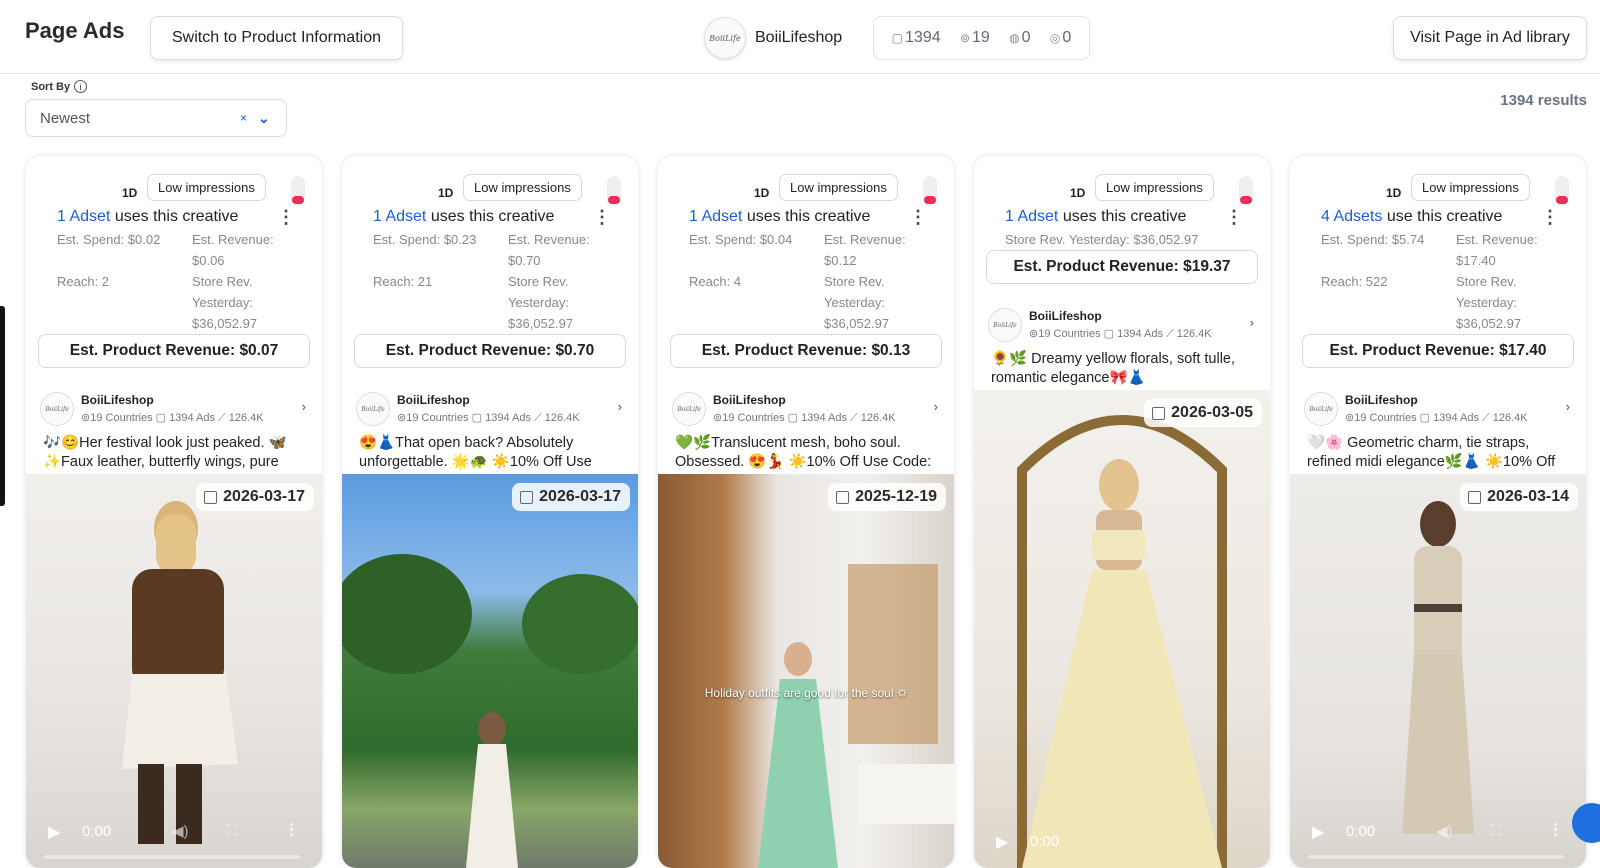 Image resolution: width=1600 pixels, height=868 pixels. I want to click on ads-count-stat: ▢ 1394, so click(916, 37).